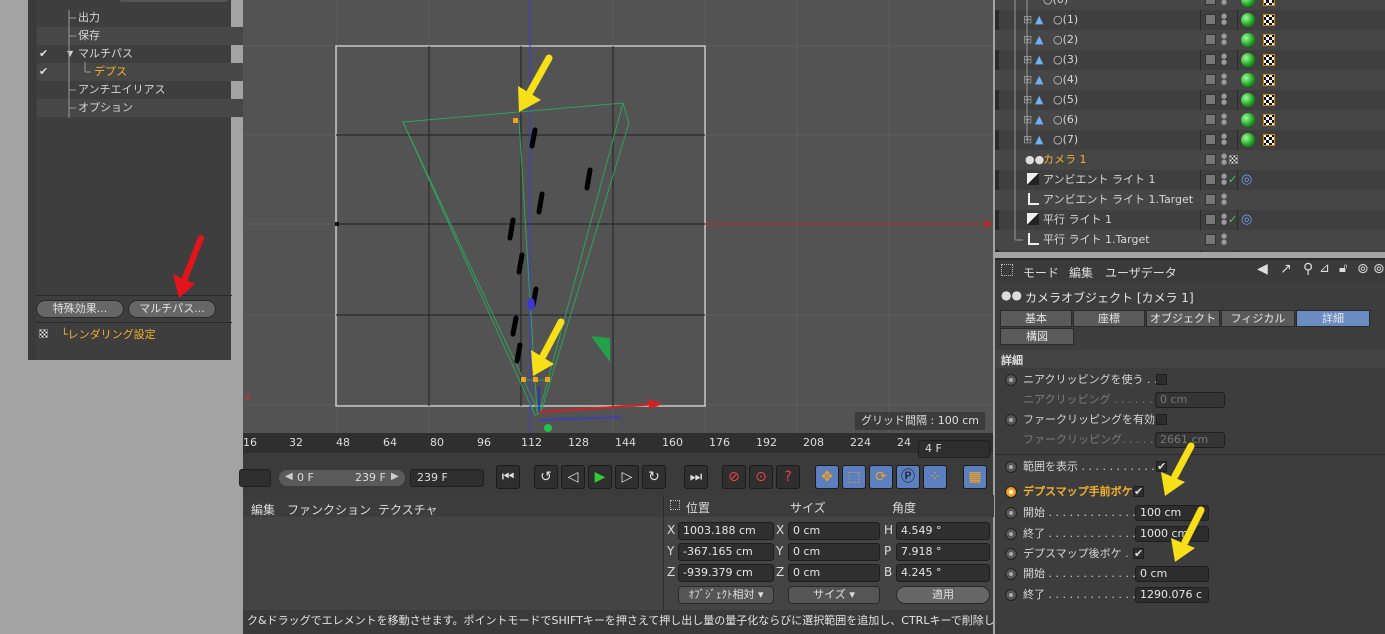 The image size is (1385, 634). What do you see at coordinates (943, 573) in the screenshot?
I see `rotation-b-field: 4.245 °` at bounding box center [943, 573].